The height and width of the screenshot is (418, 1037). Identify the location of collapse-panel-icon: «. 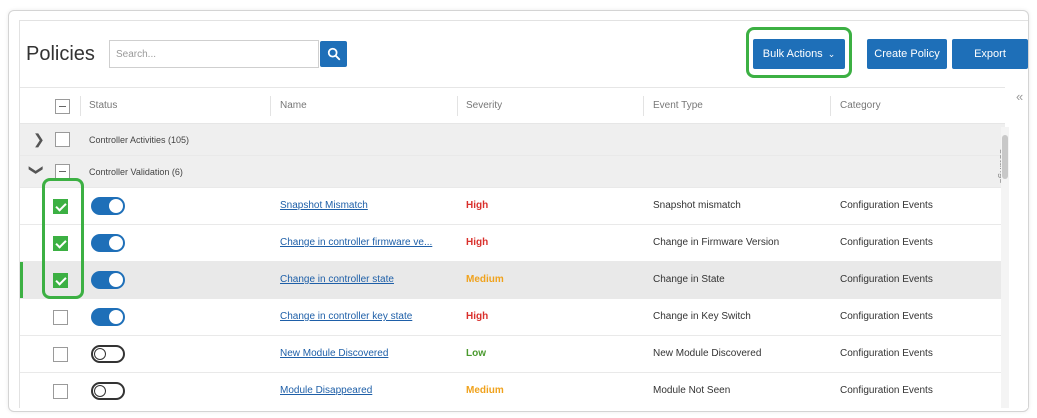
(1019, 96).